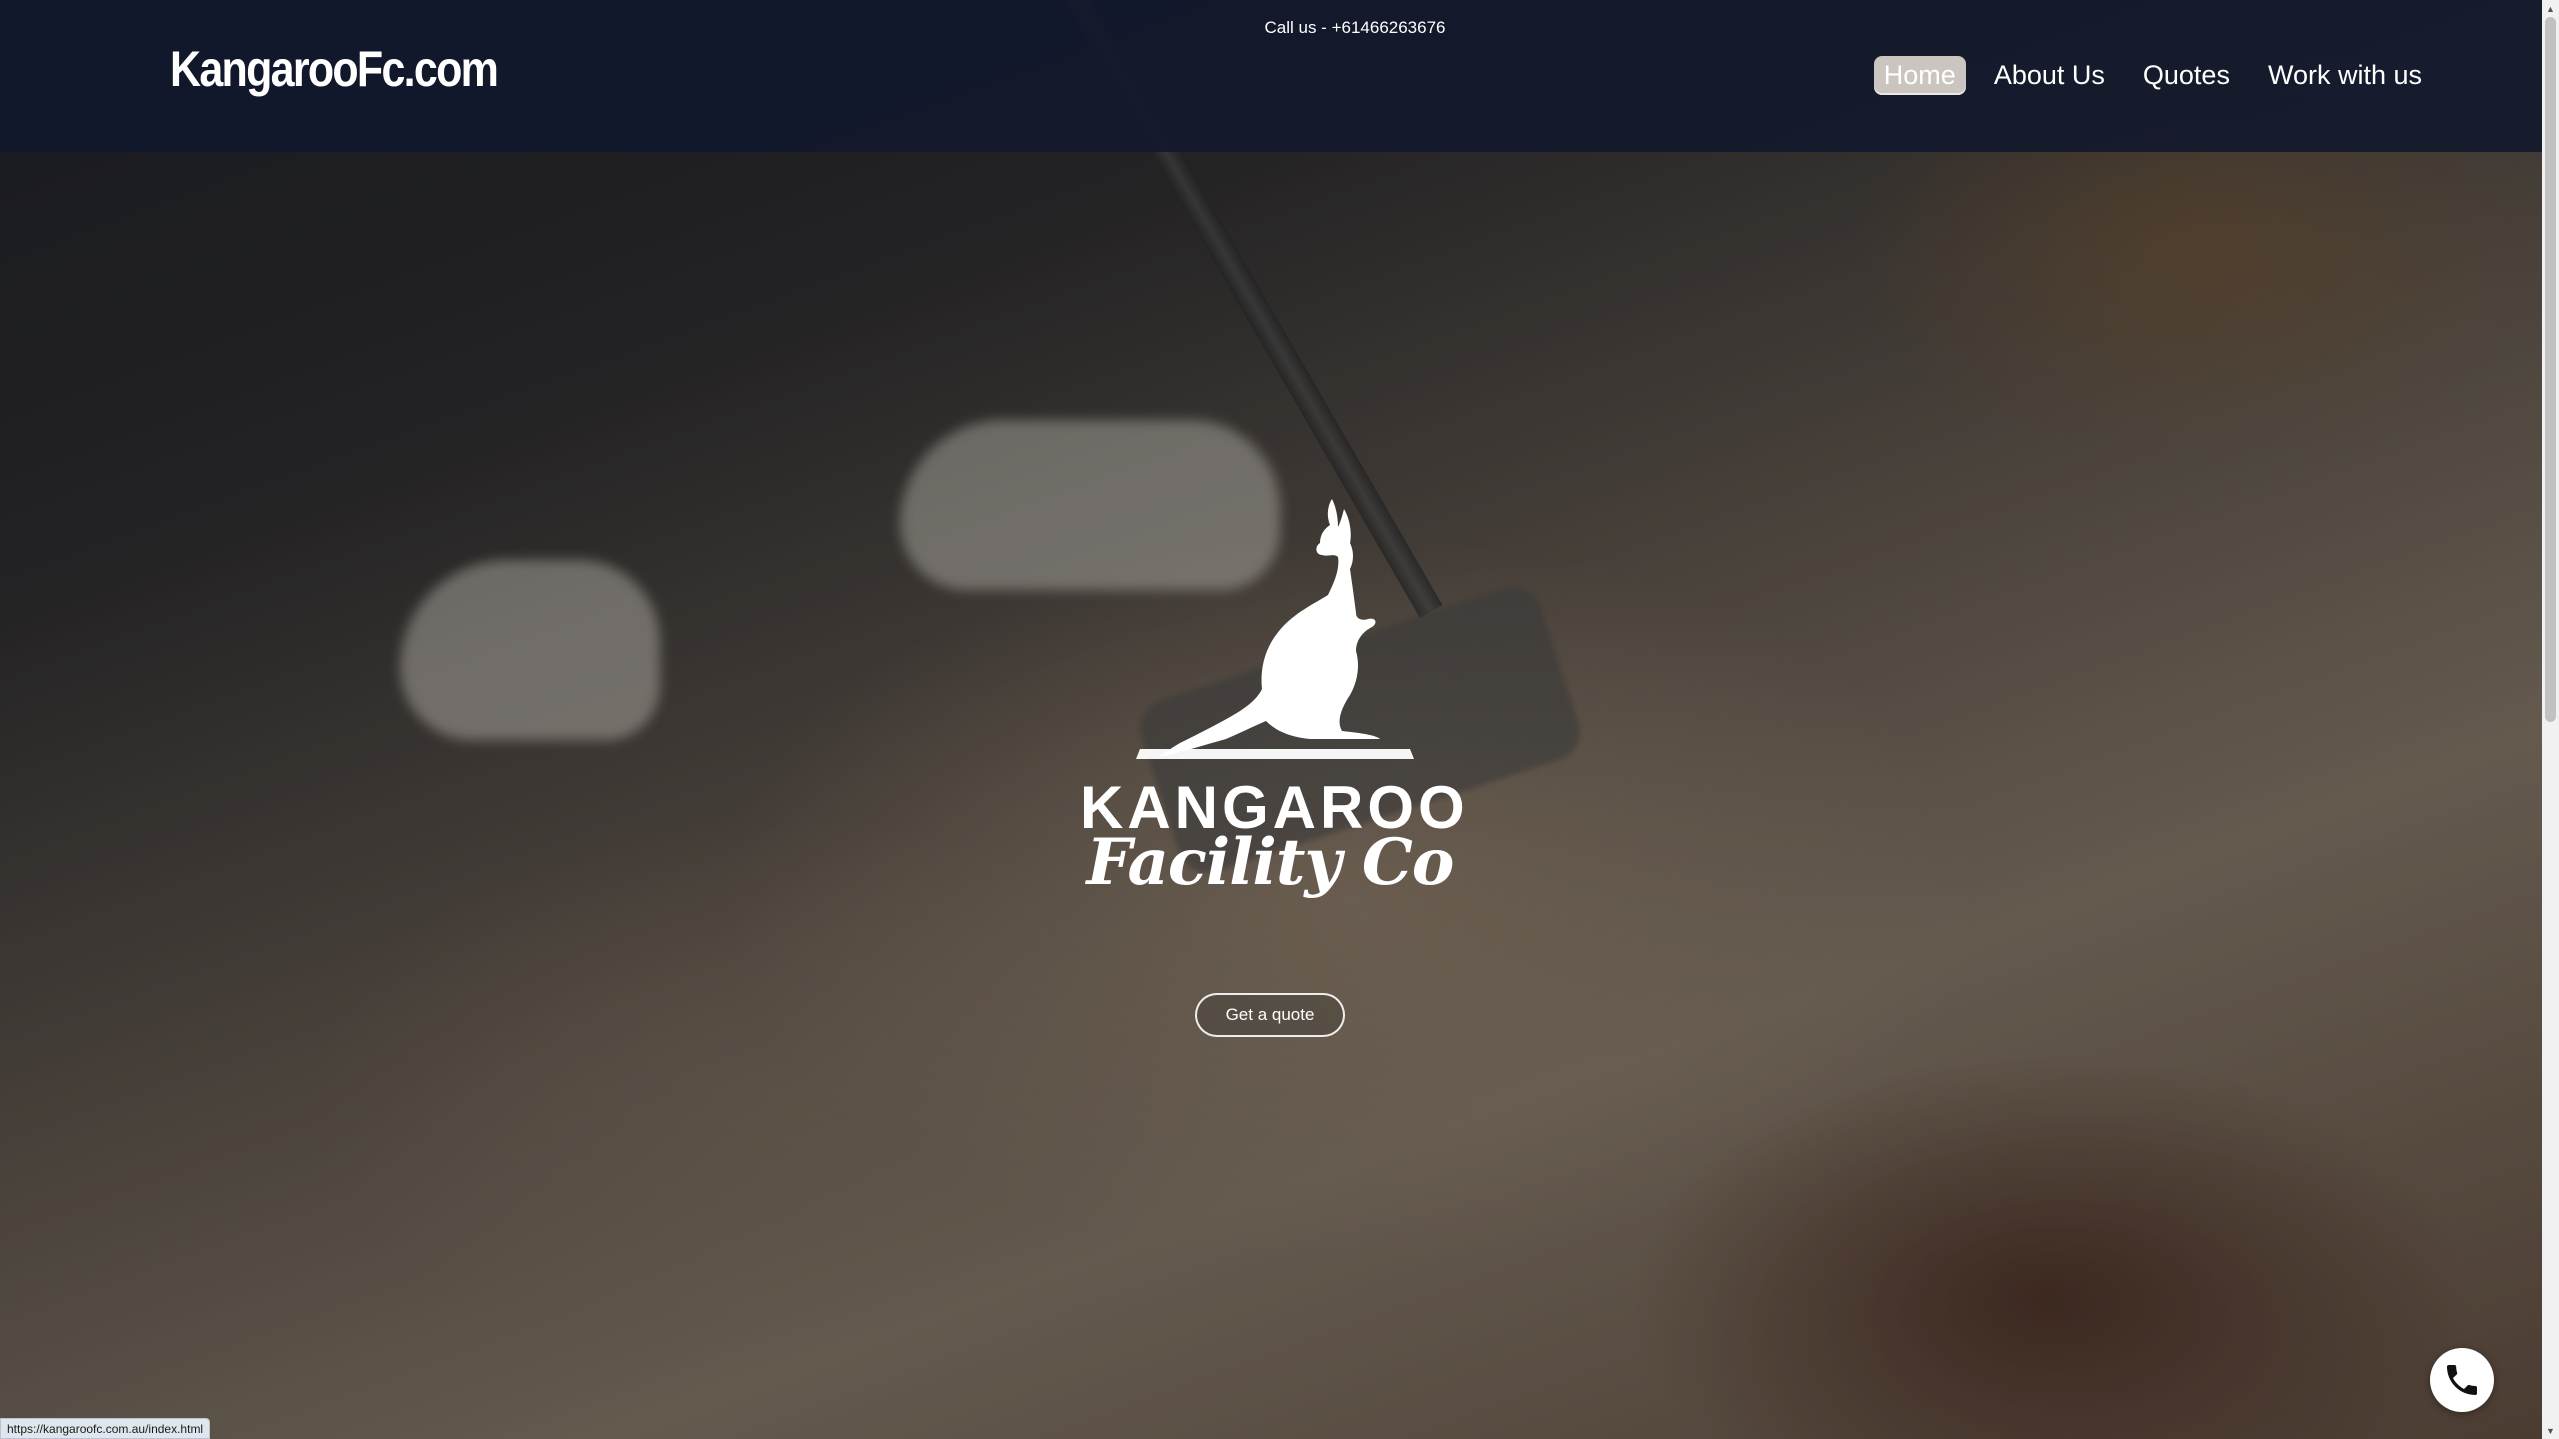 Image resolution: width=2559 pixels, height=1439 pixels. I want to click on vertical-scrollbar: ▲ ▼, so click(2550, 719).